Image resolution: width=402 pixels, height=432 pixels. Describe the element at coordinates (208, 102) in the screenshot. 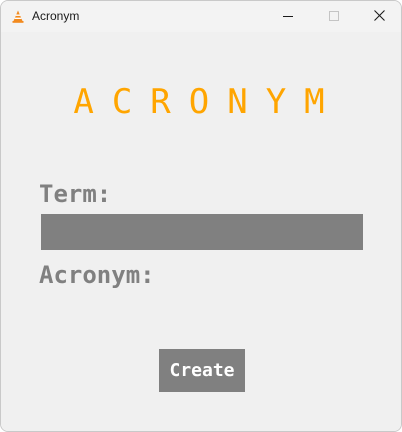

I see `app-heading: ACRONYM` at that location.